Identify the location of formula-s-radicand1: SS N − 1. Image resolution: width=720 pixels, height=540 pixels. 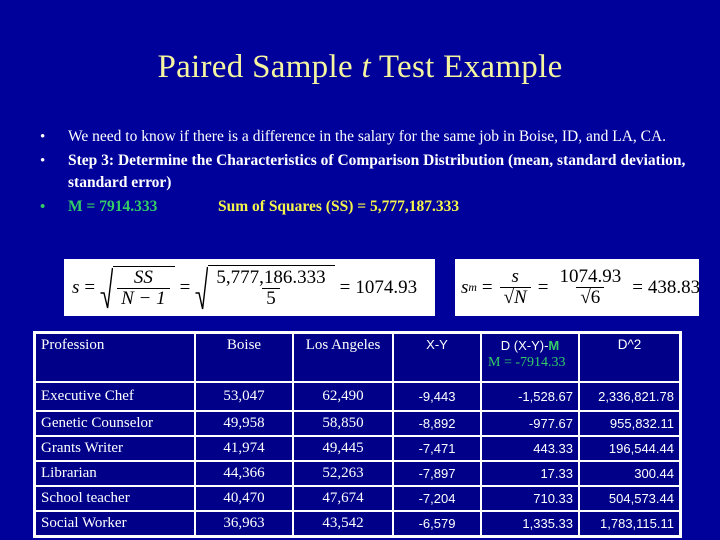
(144, 287).